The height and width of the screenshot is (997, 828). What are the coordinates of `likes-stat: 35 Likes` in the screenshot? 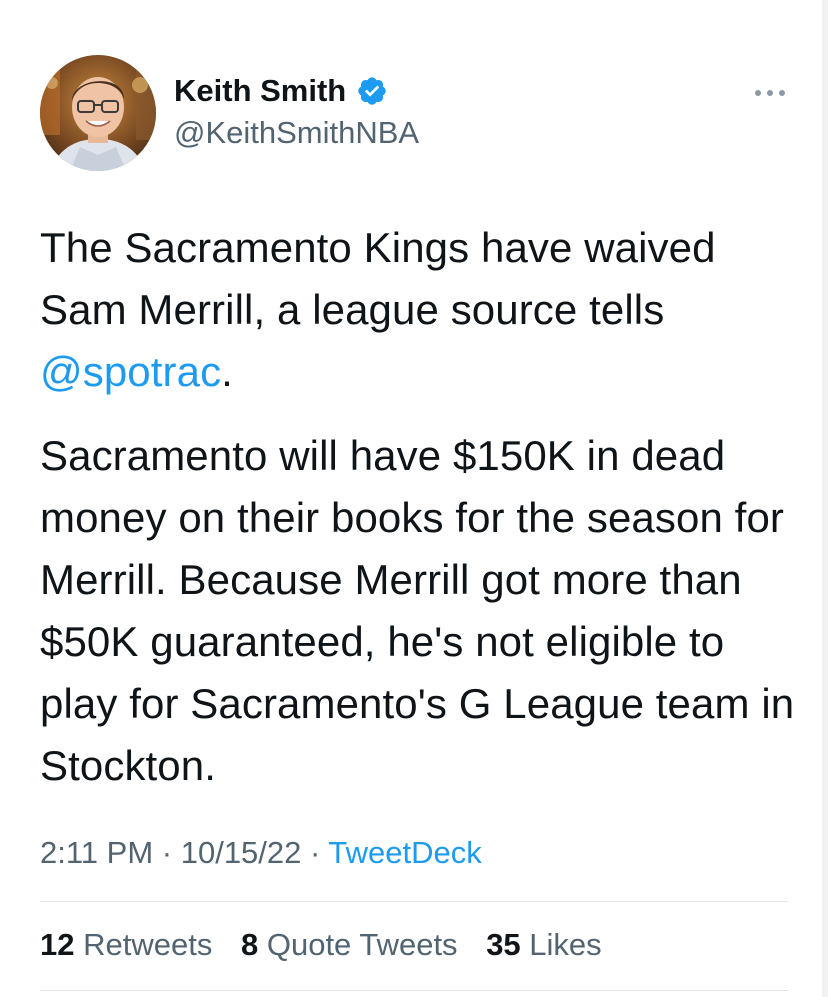 It's located at (543, 945).